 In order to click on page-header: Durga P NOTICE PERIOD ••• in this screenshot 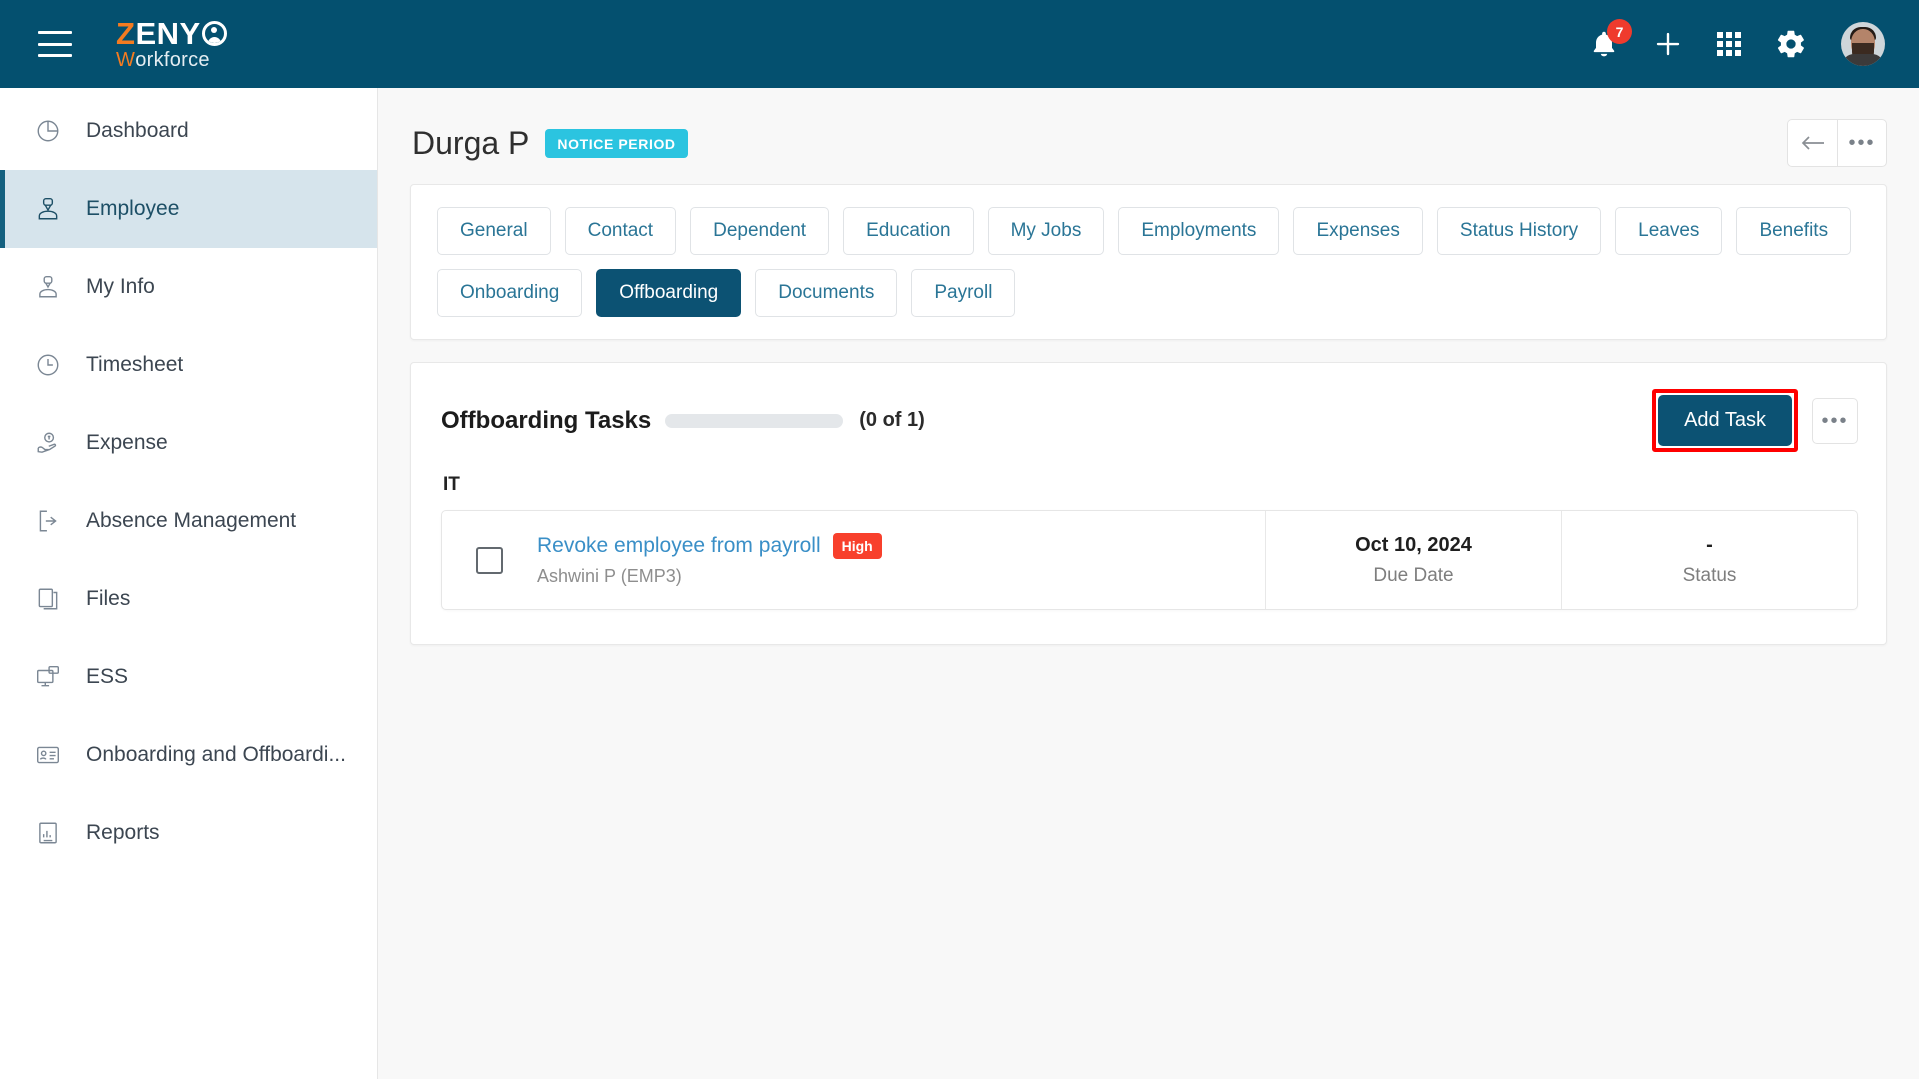, I will do `click(1148, 143)`.